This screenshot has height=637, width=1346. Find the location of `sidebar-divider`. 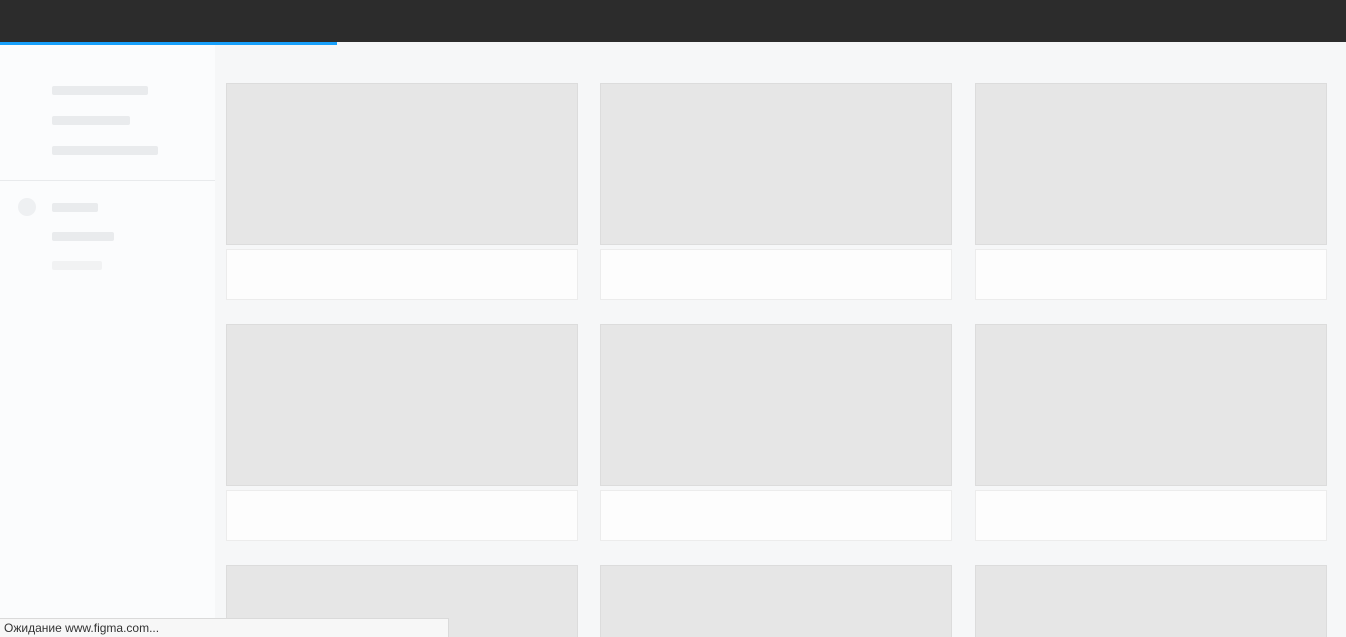

sidebar-divider is located at coordinates (107, 180).